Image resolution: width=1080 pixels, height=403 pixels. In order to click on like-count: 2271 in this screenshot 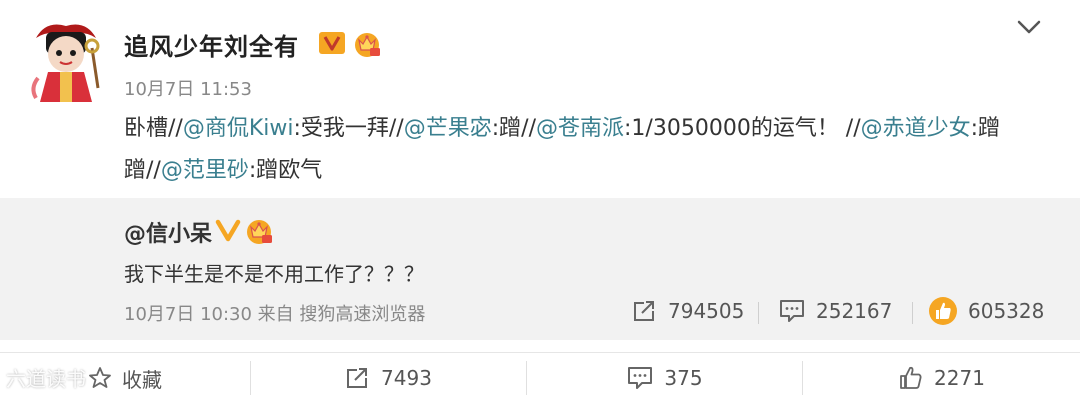, I will do `click(959, 378)`.